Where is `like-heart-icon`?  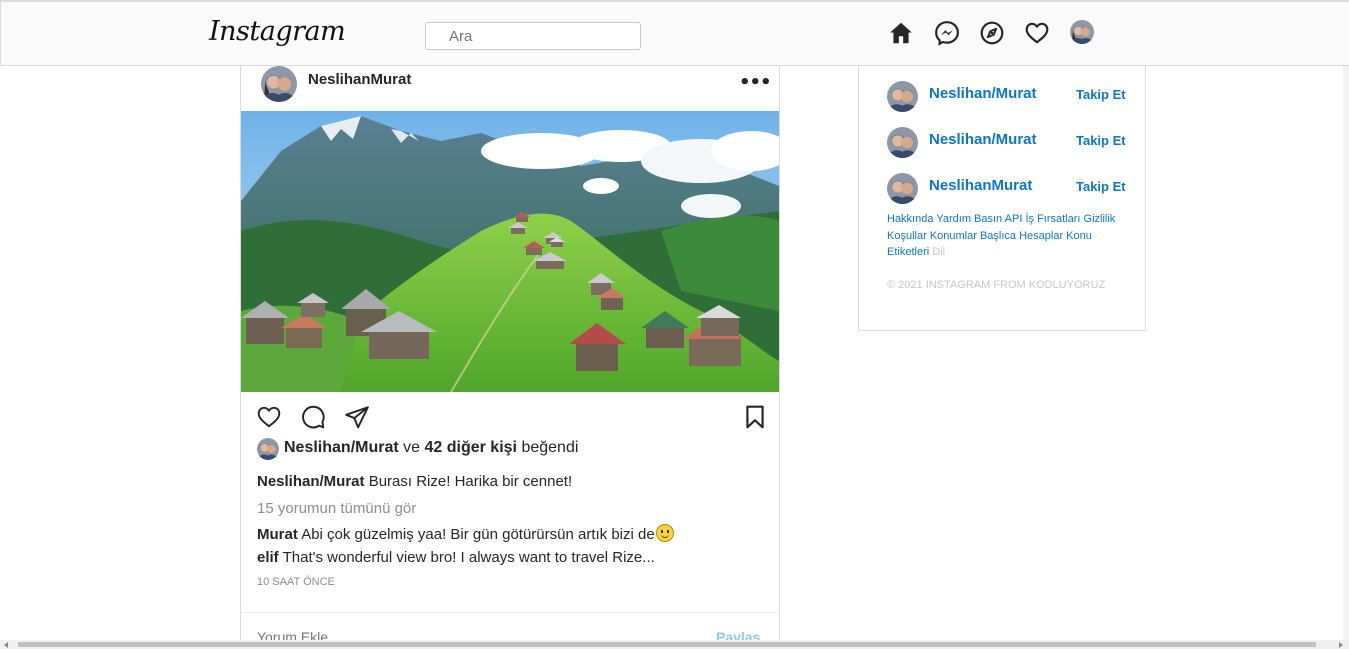
like-heart-icon is located at coordinates (269, 417).